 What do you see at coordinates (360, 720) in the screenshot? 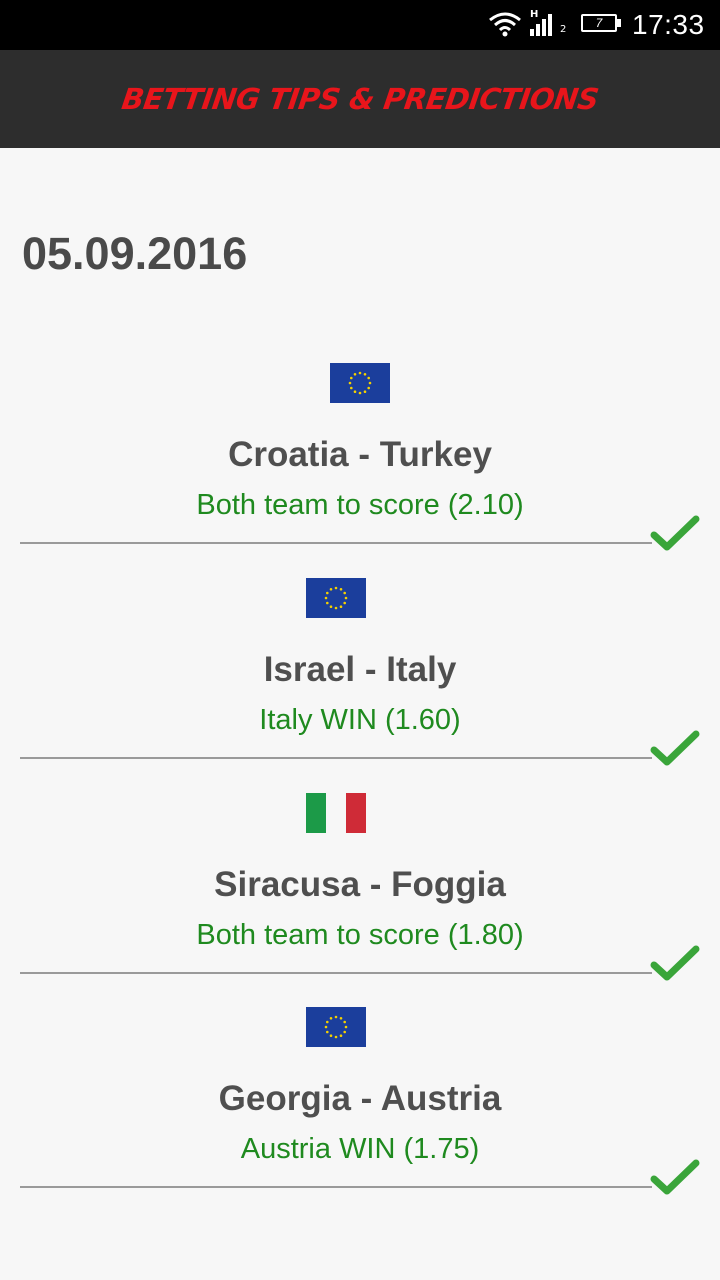
I see `prediction-text: Italy WIN (1.60)` at bounding box center [360, 720].